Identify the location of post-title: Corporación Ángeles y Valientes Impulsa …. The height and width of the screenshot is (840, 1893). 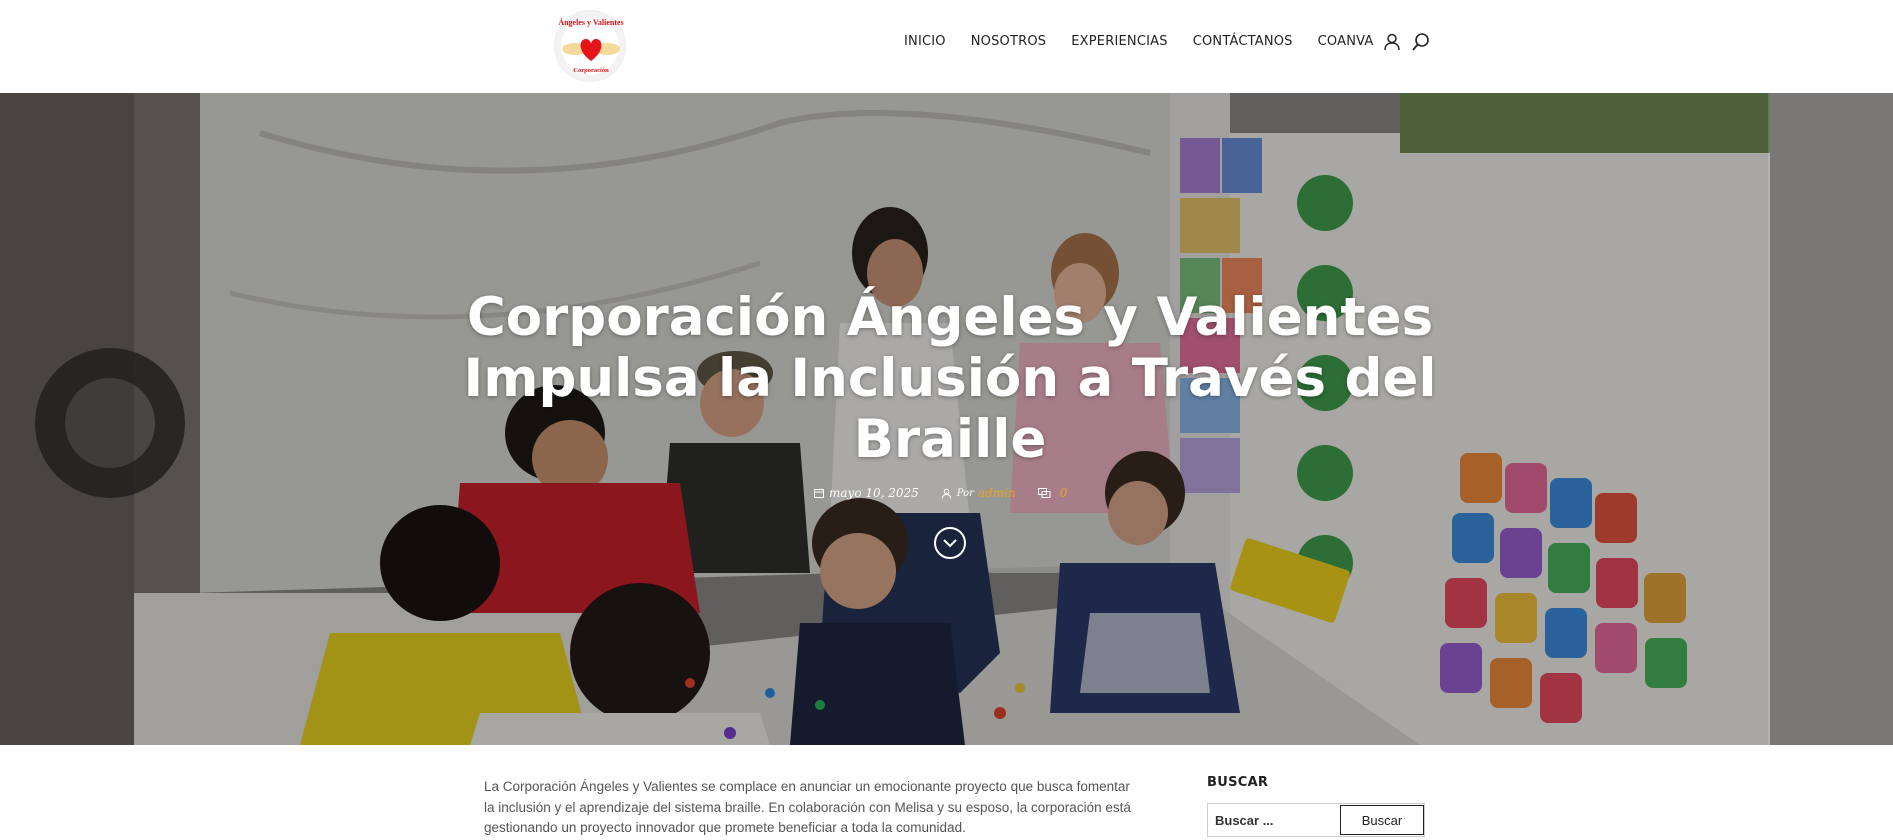
(950, 378).